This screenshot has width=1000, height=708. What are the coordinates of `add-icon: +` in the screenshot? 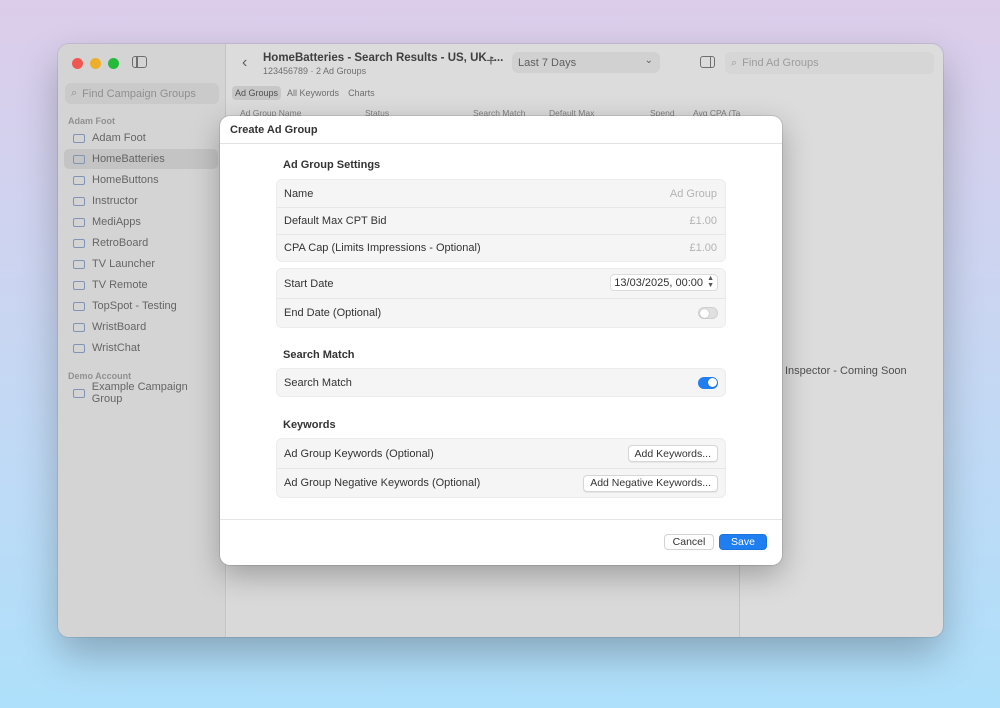 It's located at (491, 61).